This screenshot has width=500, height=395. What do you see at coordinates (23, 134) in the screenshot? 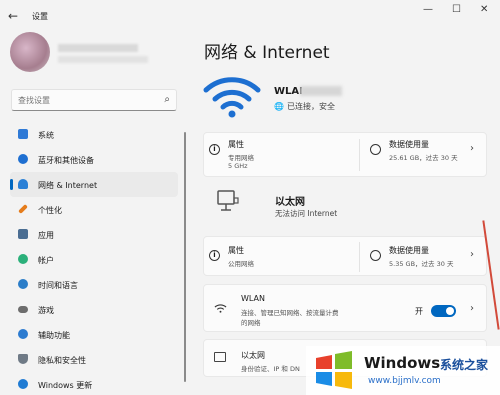
I see `monitor-icon` at bounding box center [23, 134].